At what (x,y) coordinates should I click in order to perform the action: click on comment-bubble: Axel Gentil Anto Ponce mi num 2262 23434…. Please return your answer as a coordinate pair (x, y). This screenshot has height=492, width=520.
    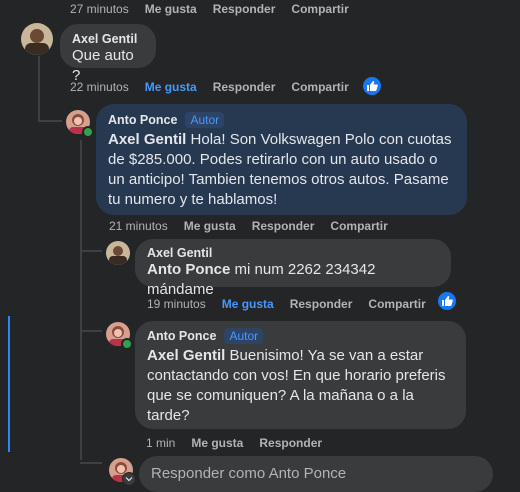
    Looking at the image, I should click on (293, 268).